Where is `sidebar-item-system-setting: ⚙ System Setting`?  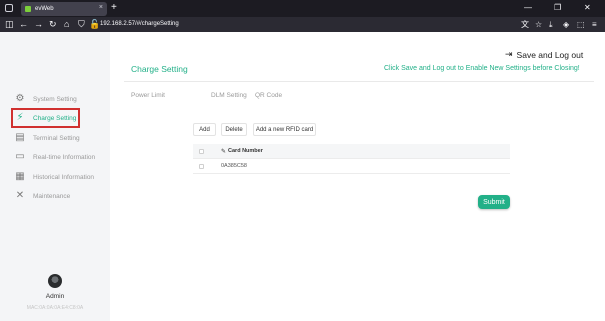
sidebar-item-system-setting: ⚙ System Setting is located at coordinates (45, 99).